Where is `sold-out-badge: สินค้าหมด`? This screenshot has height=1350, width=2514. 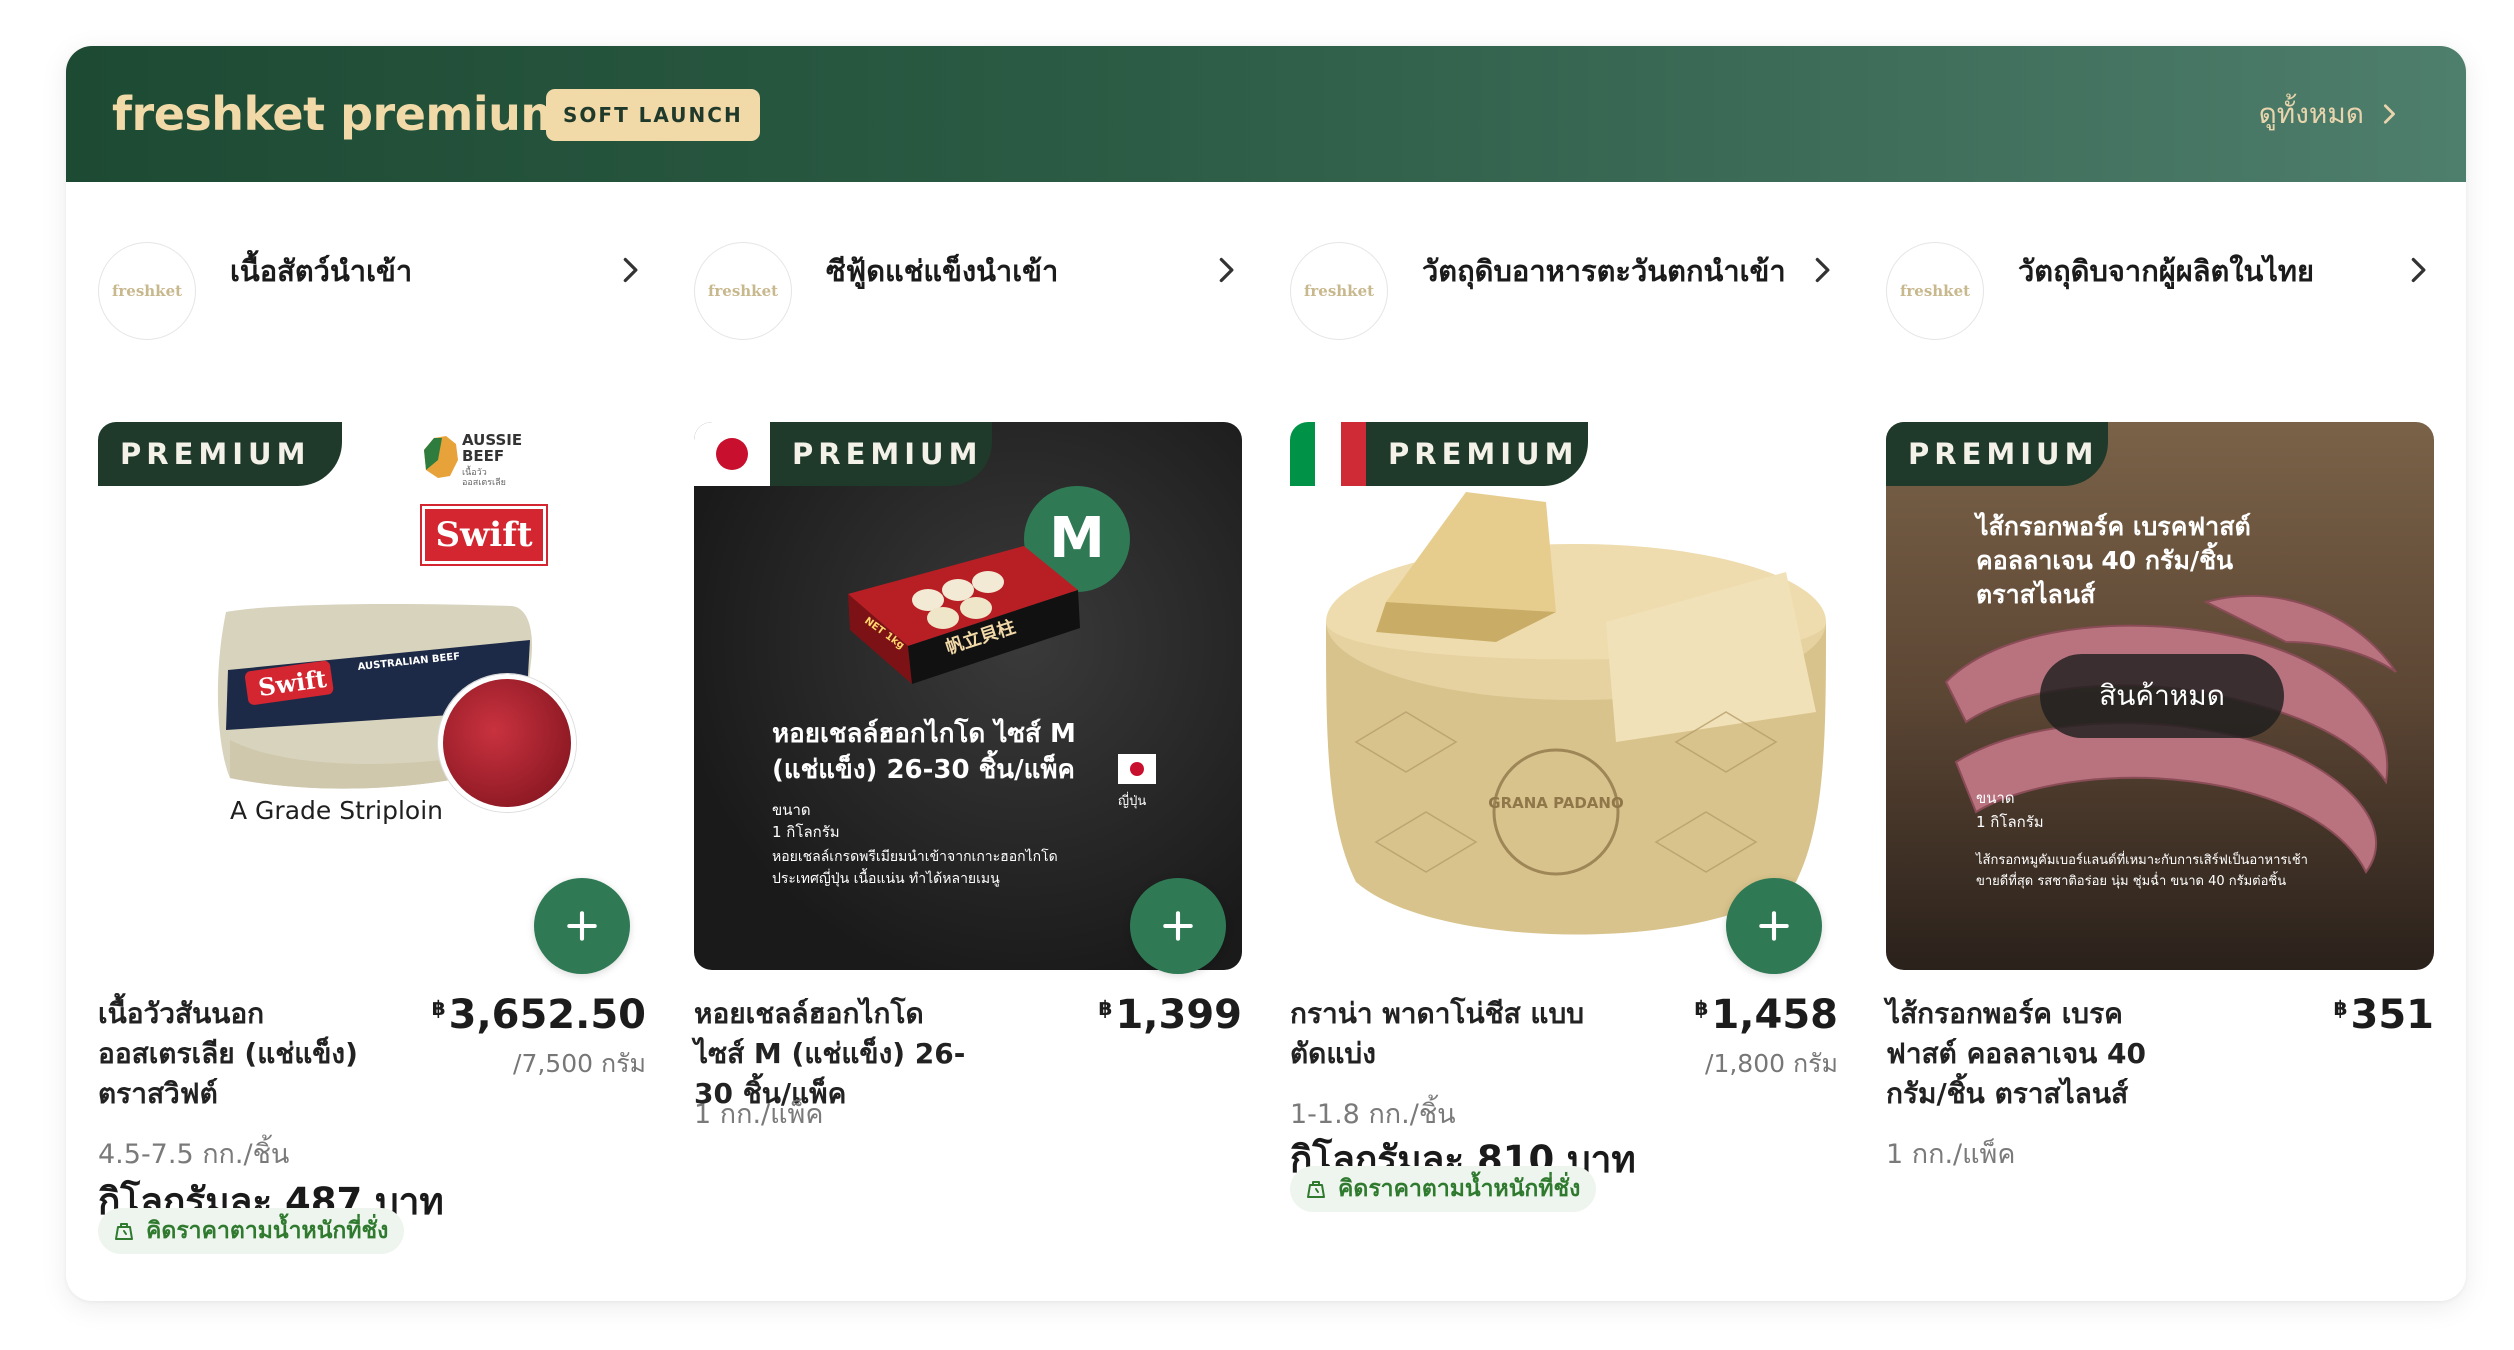
sold-out-badge: สินค้าหมด is located at coordinates (2162, 696).